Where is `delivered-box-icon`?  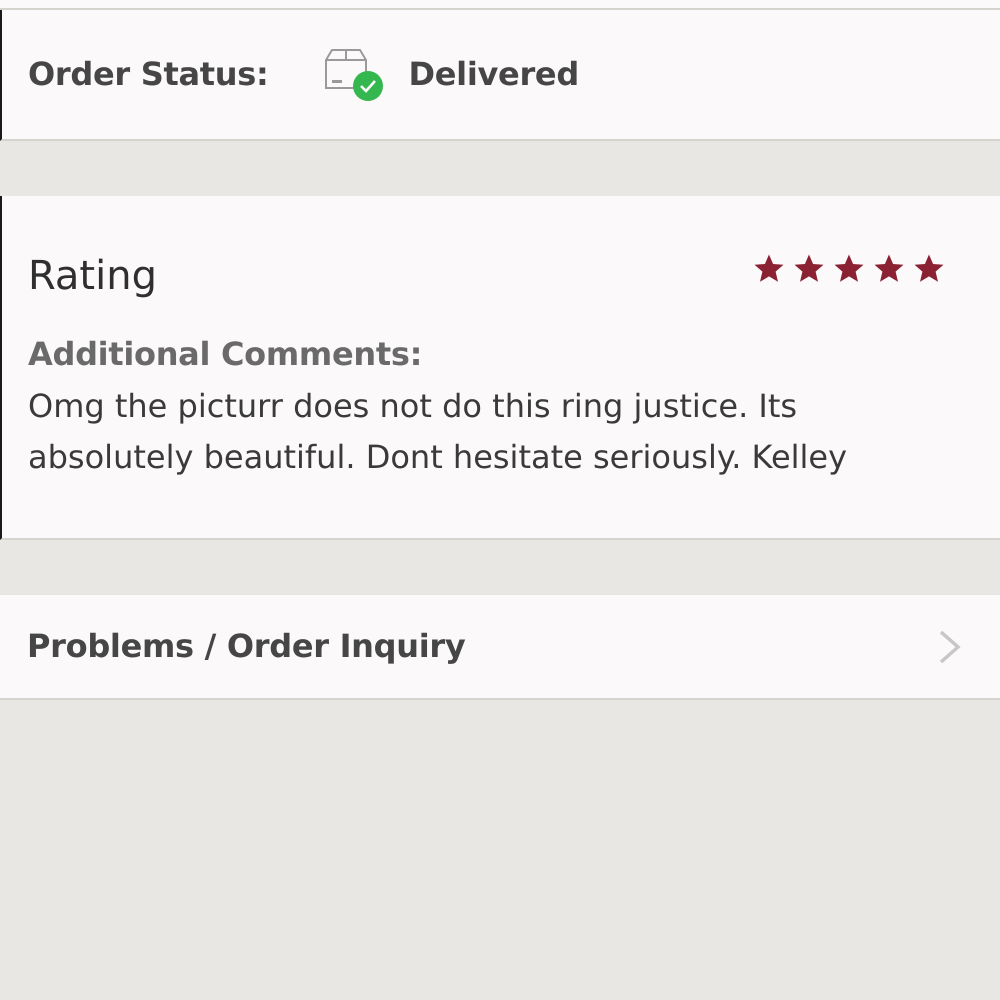 delivered-box-icon is located at coordinates (354, 75).